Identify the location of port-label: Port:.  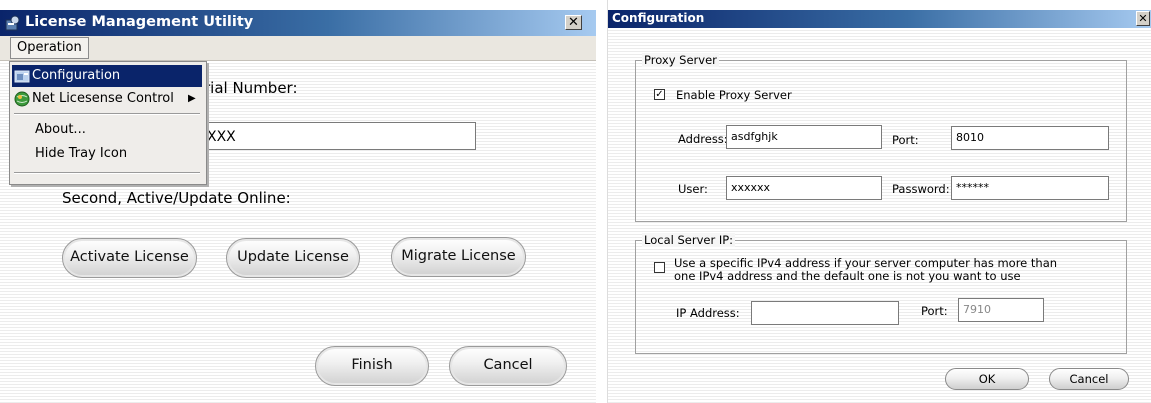
(905, 140).